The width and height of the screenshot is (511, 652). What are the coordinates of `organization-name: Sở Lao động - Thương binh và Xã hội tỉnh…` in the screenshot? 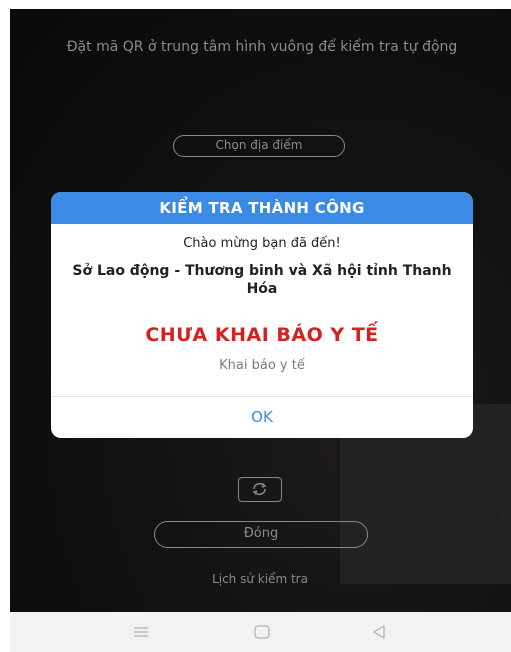 It's located at (262, 280).